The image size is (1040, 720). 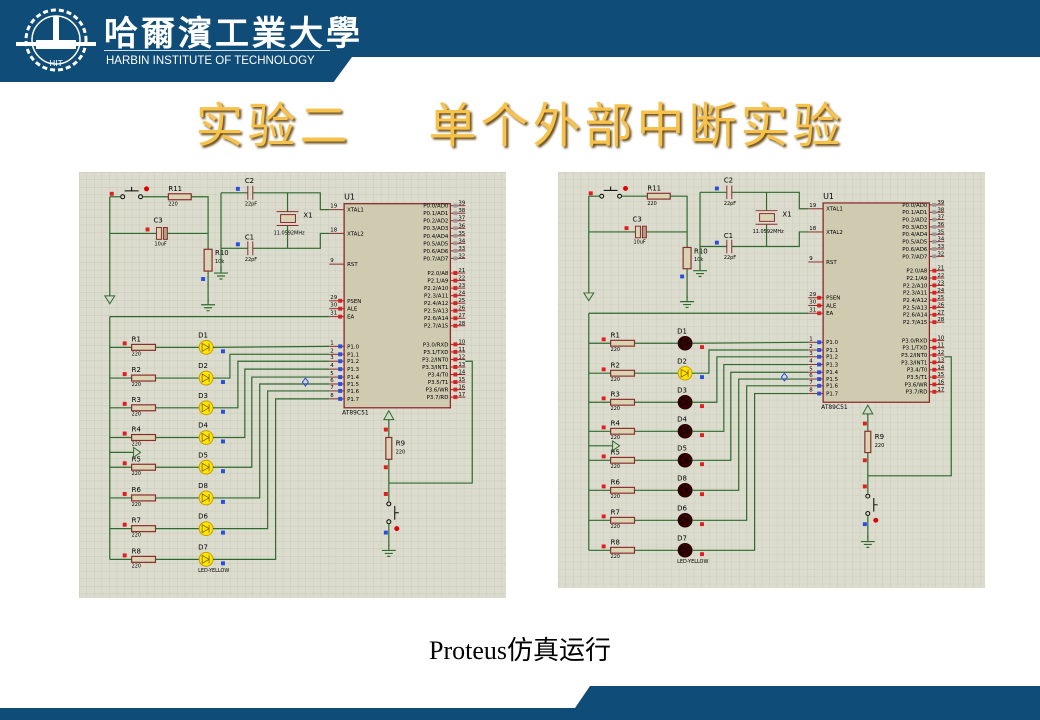 What do you see at coordinates (940, 247) in the screenshot?
I see `pin-number: 33` at bounding box center [940, 247].